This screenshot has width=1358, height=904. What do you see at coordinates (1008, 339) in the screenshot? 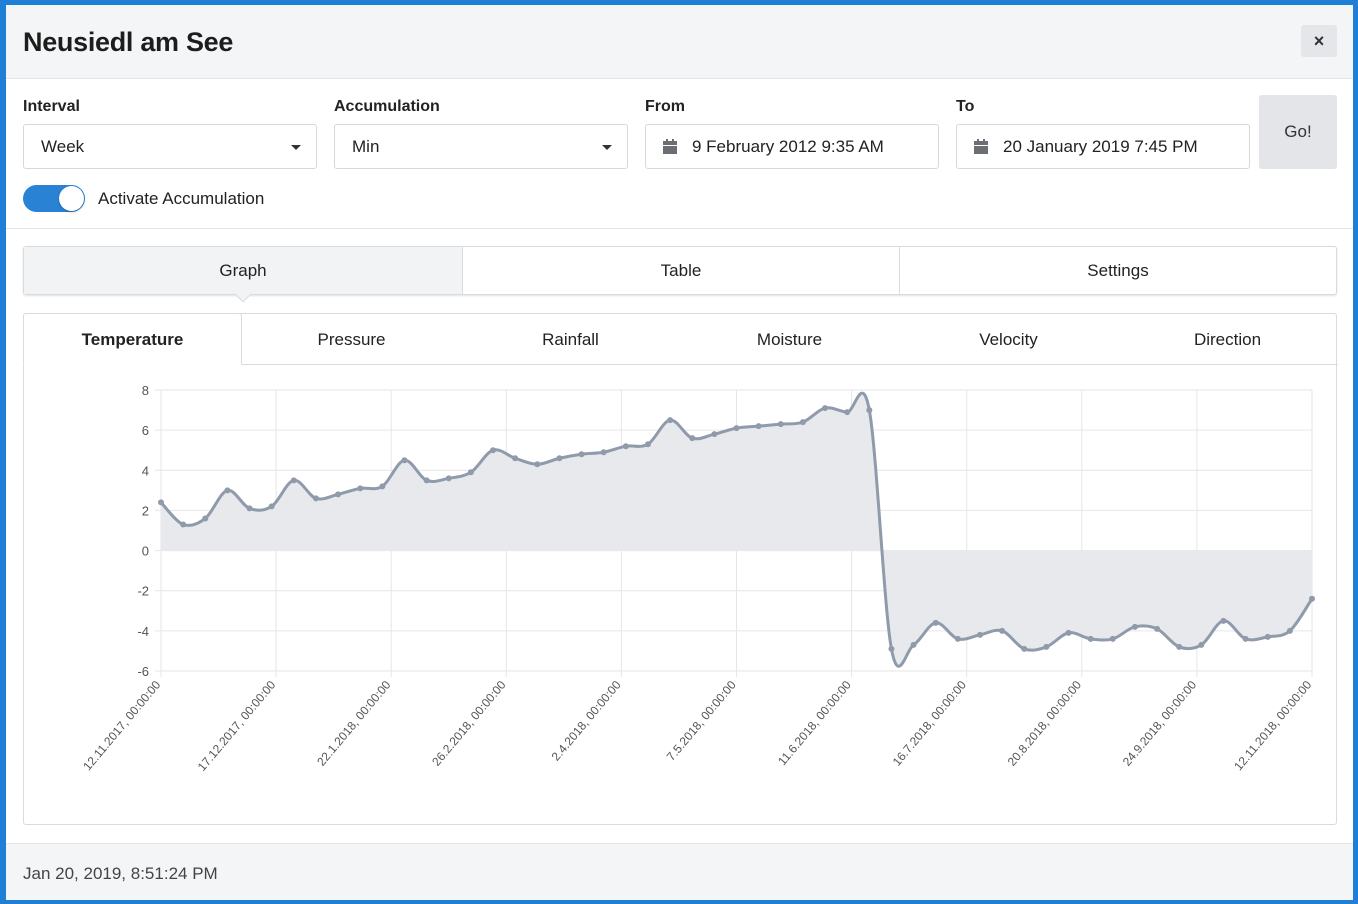
I see `tab-velocity: Velocity` at bounding box center [1008, 339].